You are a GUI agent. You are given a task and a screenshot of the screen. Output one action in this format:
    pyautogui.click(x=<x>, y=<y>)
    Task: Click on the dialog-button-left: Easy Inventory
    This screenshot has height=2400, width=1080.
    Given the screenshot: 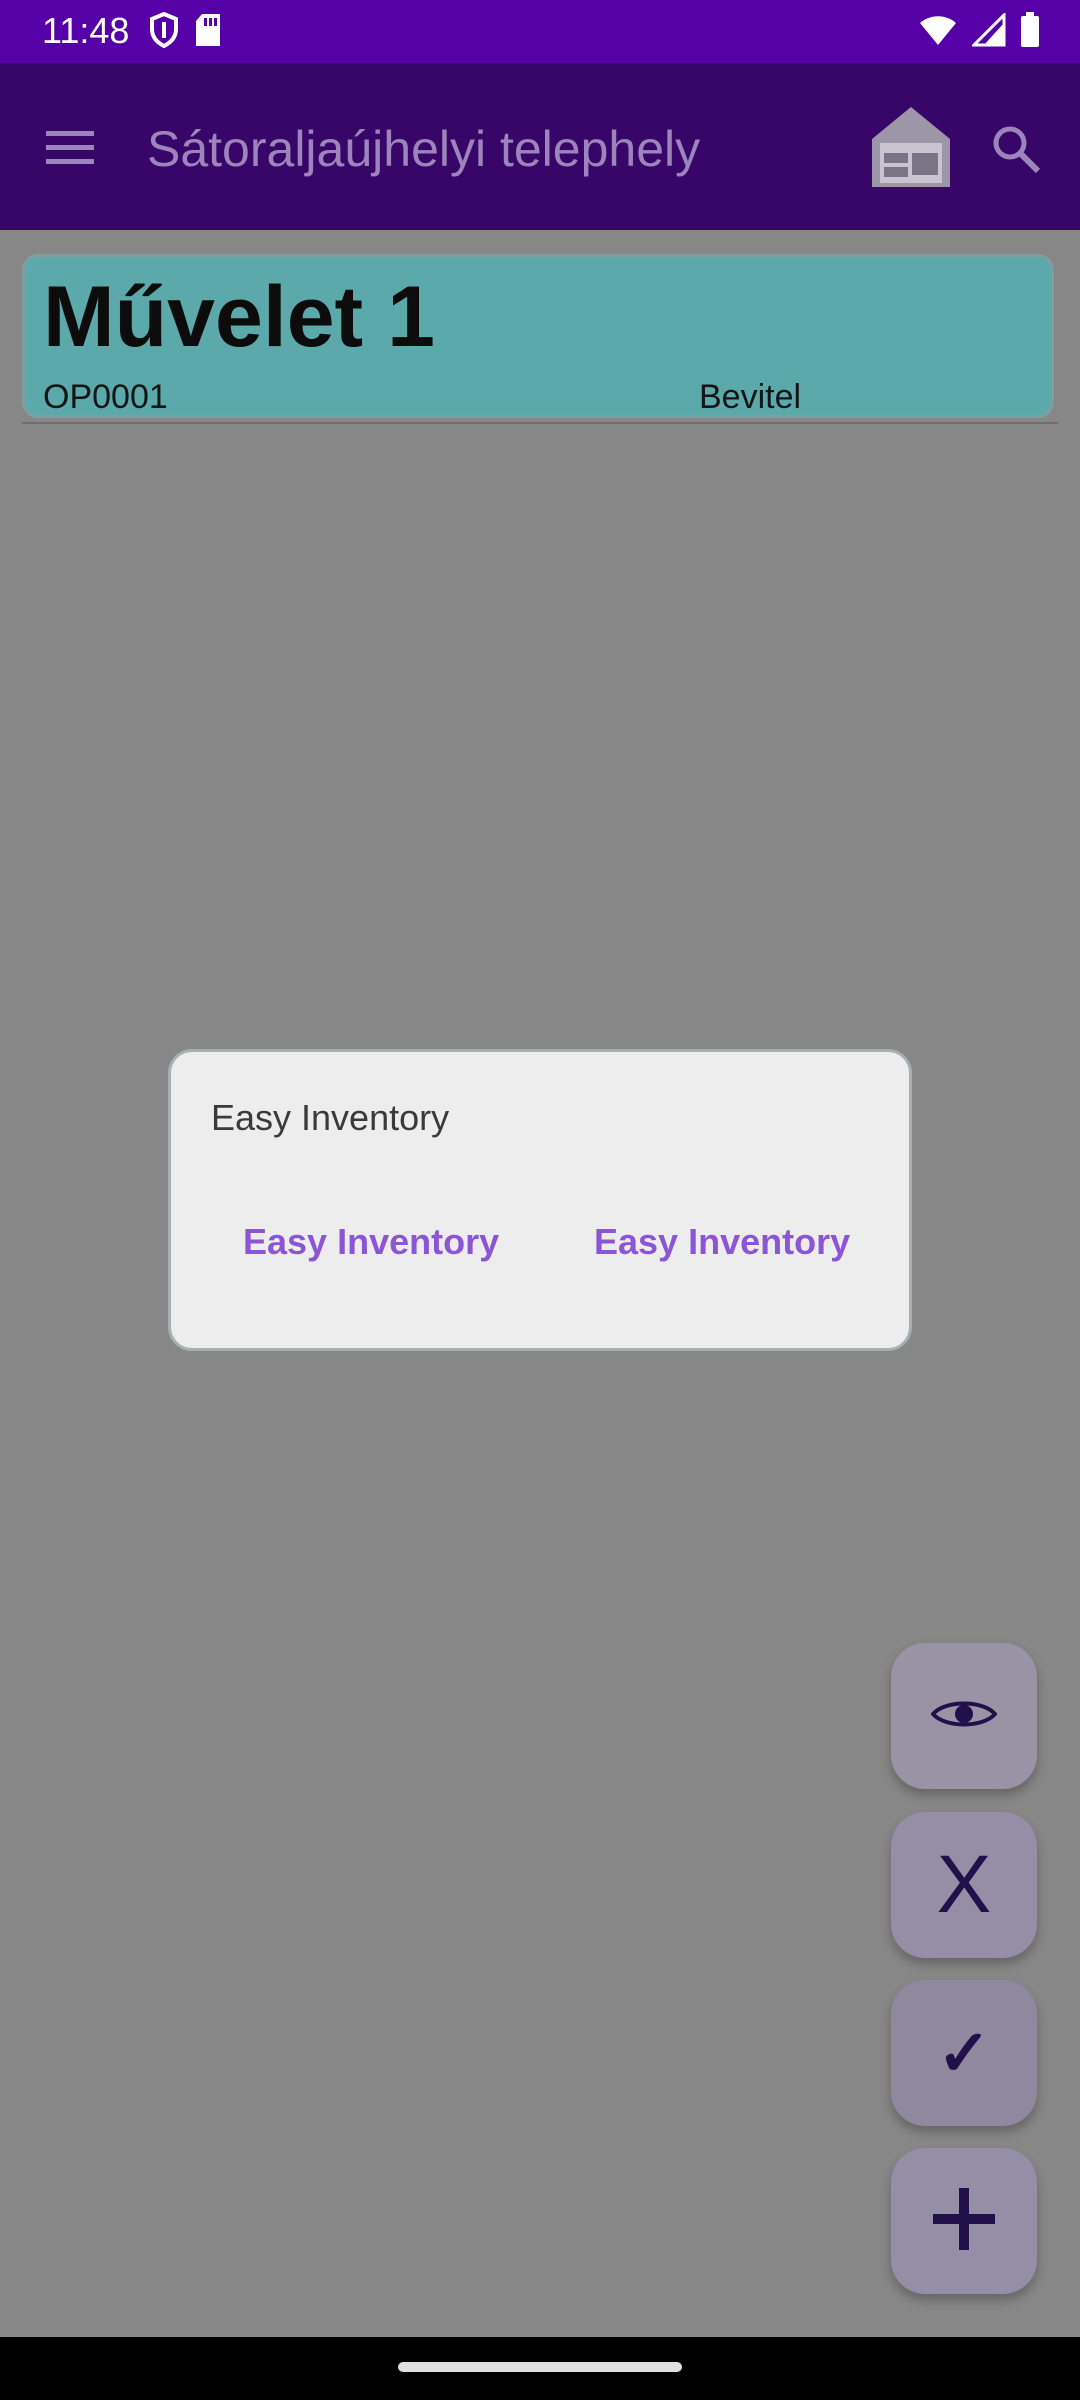 What is the action you would take?
    pyautogui.click(x=371, y=1242)
    